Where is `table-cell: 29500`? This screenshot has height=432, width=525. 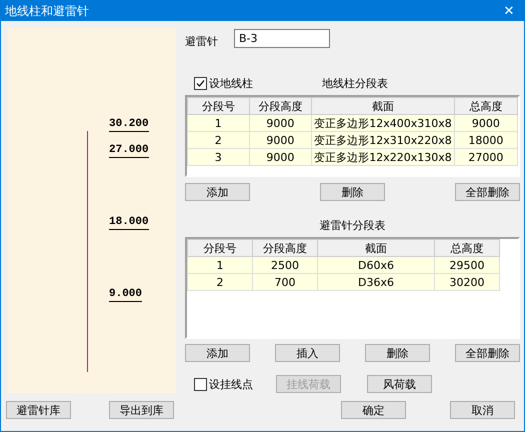
table-cell: 29500 is located at coordinates (467, 265).